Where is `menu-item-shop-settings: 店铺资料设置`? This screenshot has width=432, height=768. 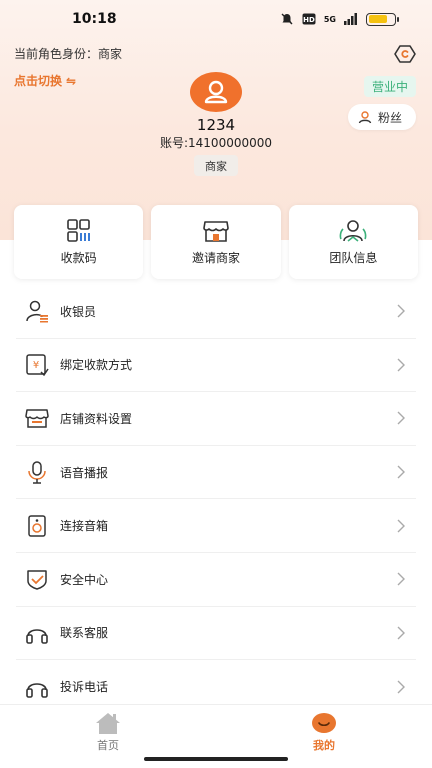
menu-item-shop-settings: 店铺资料设置 is located at coordinates (216, 419).